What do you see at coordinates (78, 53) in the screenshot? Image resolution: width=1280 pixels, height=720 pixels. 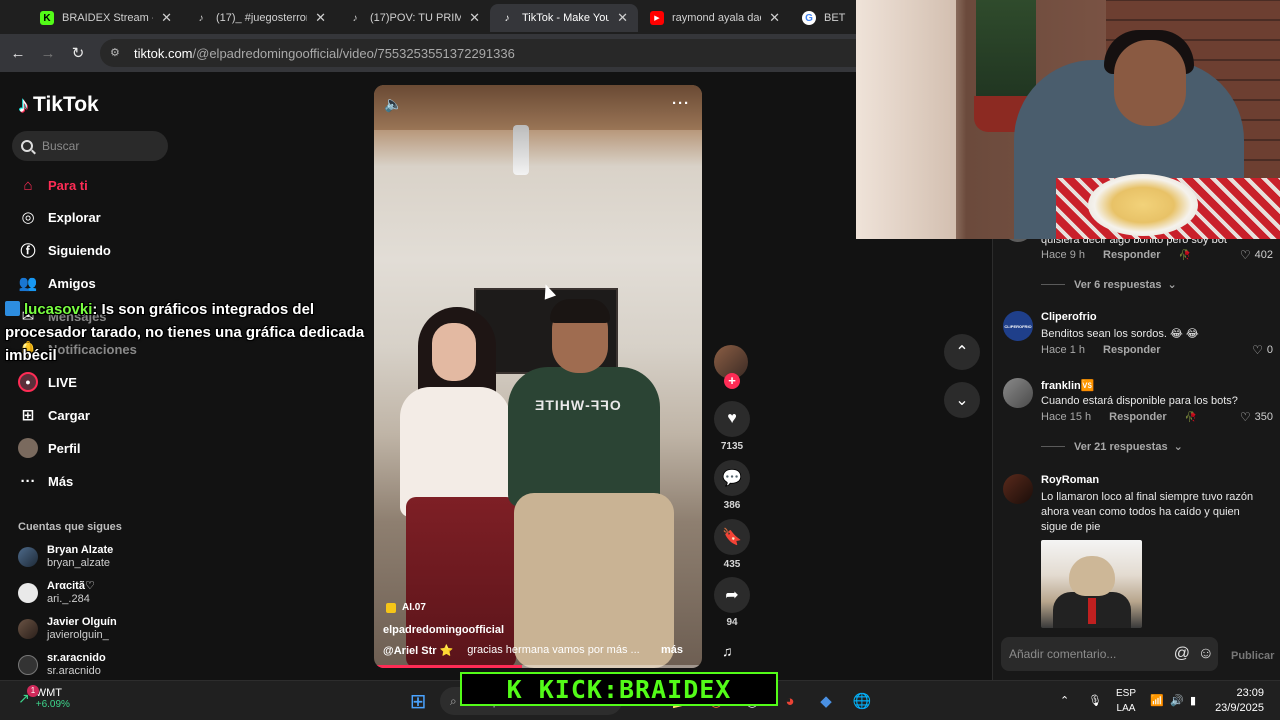 I see `reload-icon: ↻` at bounding box center [78, 53].